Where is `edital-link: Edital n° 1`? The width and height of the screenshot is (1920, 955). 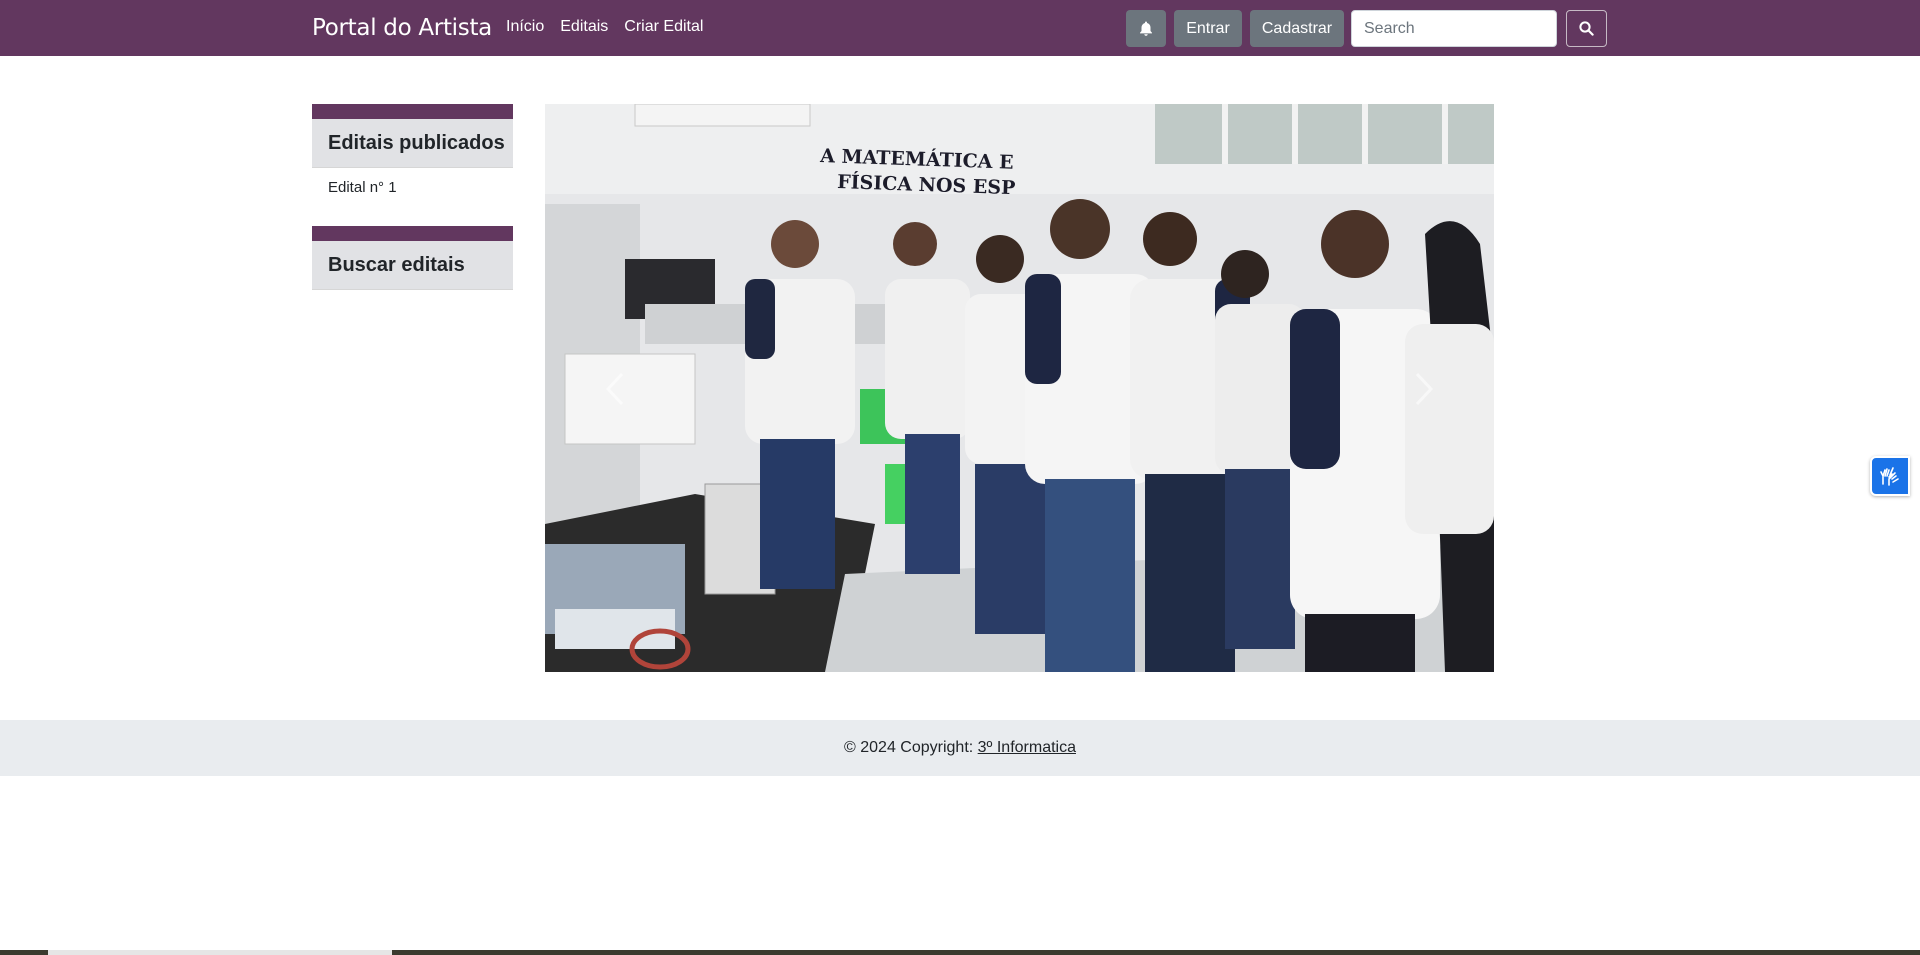 edital-link: Edital n° 1 is located at coordinates (412, 187).